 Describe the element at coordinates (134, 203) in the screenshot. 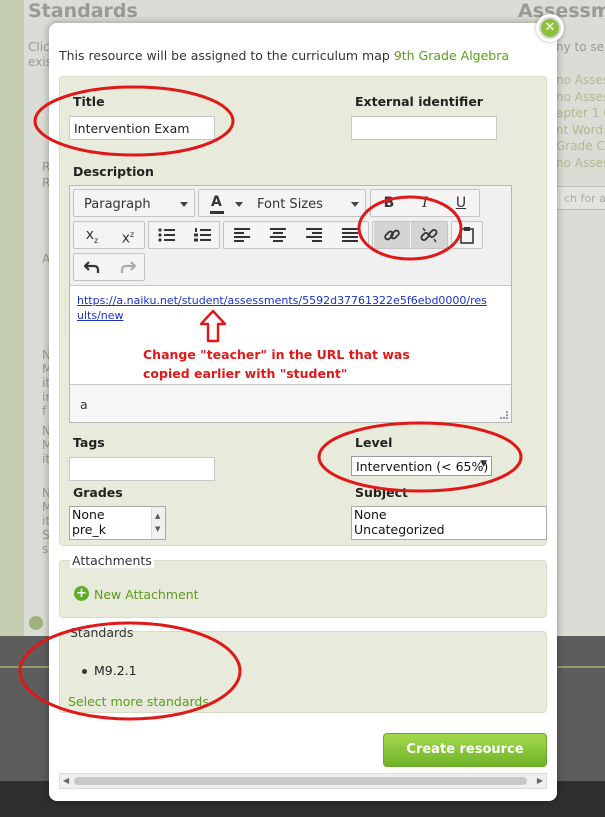

I see `paragraph-format-select: Paragraph` at that location.